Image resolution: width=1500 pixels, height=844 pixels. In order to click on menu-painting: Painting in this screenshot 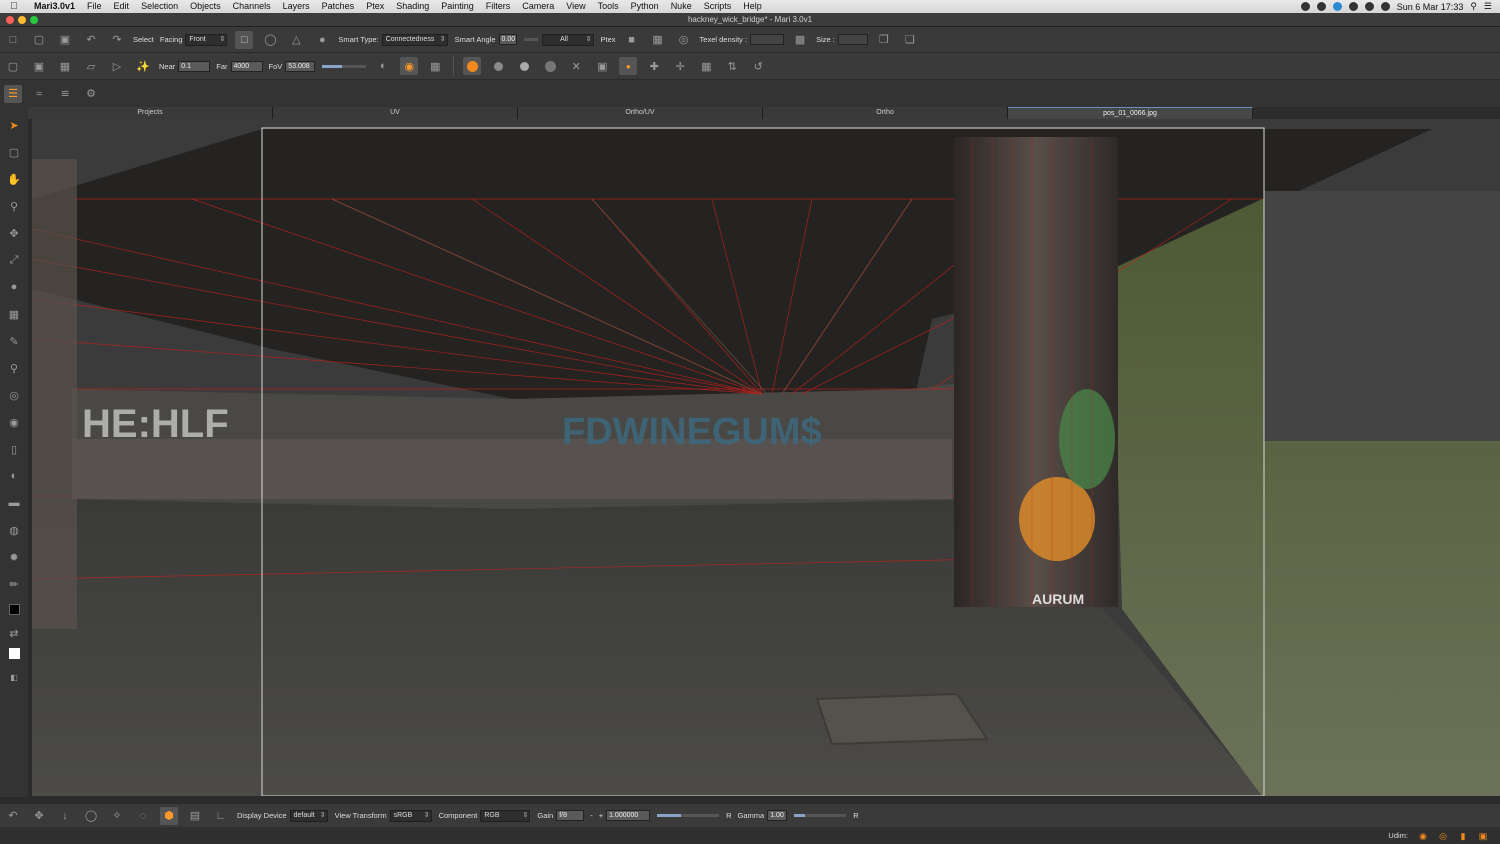, I will do `click(457, 6)`.